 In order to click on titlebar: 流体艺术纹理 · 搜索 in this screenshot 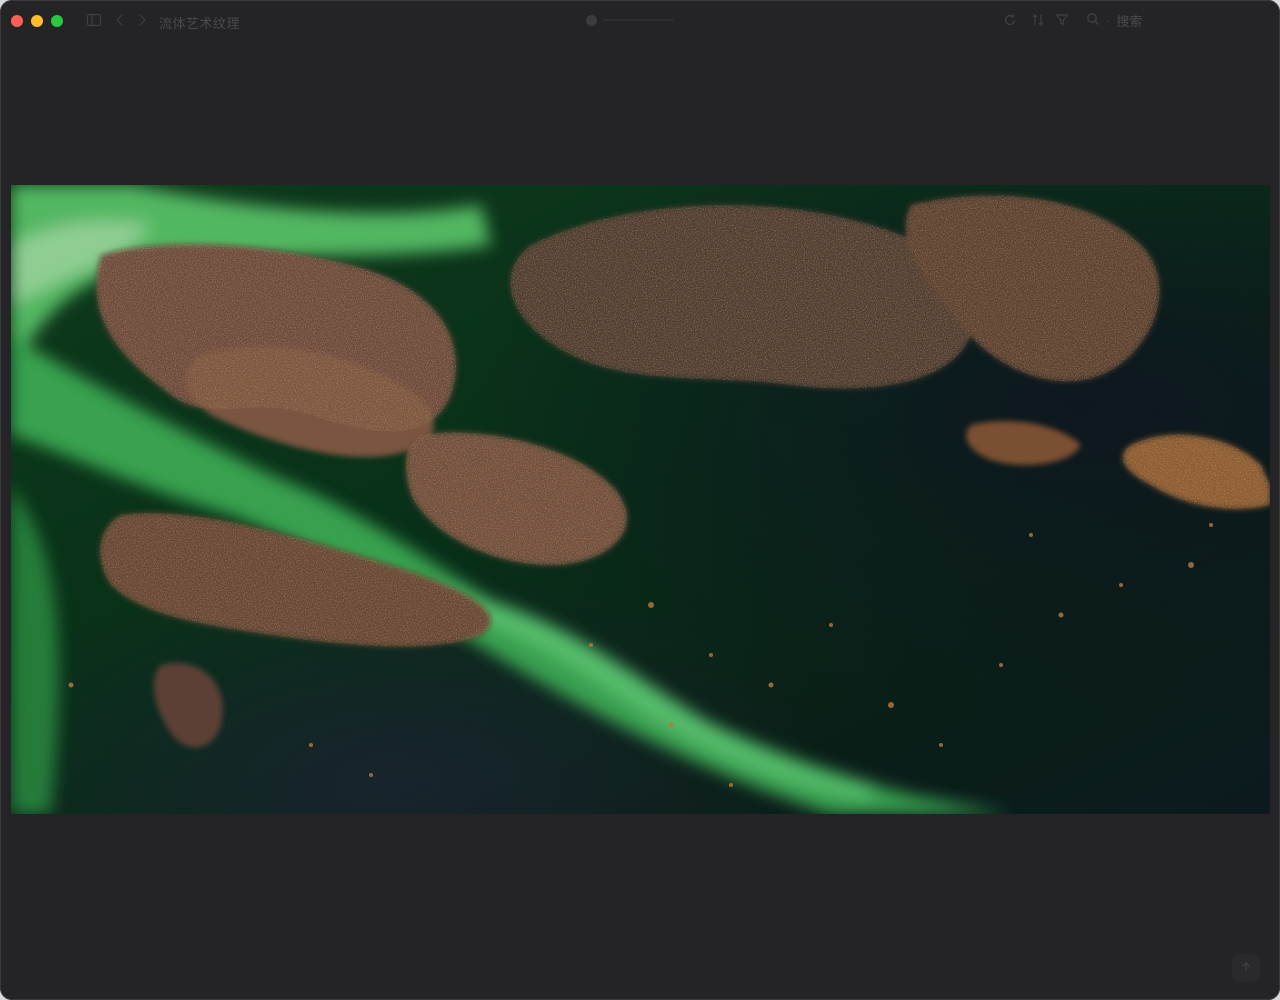, I will do `click(640, 20)`.